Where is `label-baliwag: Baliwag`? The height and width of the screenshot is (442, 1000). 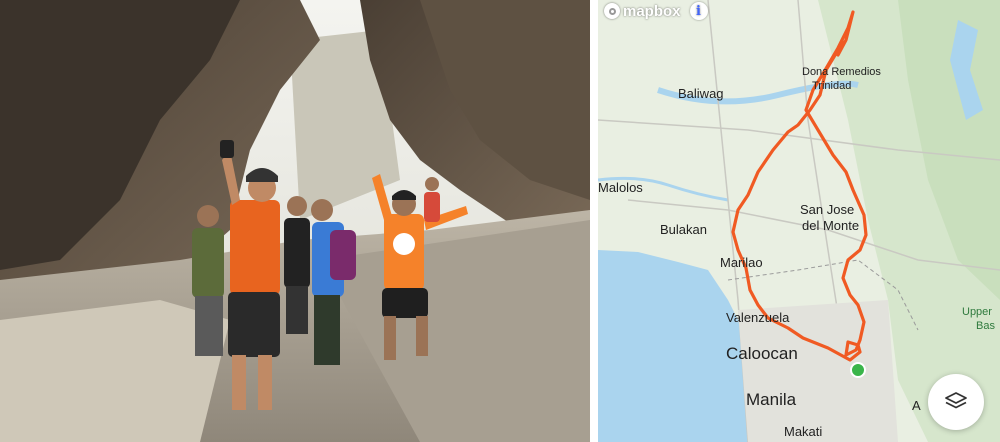
label-baliwag: Baliwag is located at coordinates (701, 93).